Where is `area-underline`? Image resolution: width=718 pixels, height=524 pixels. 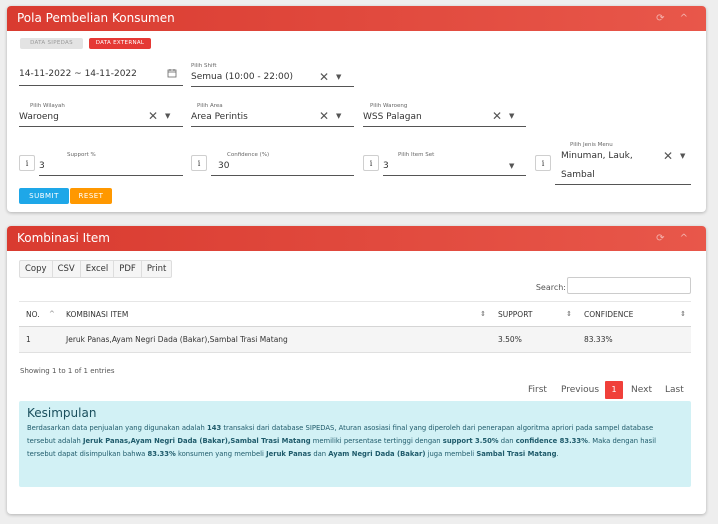
area-underline is located at coordinates (272, 126).